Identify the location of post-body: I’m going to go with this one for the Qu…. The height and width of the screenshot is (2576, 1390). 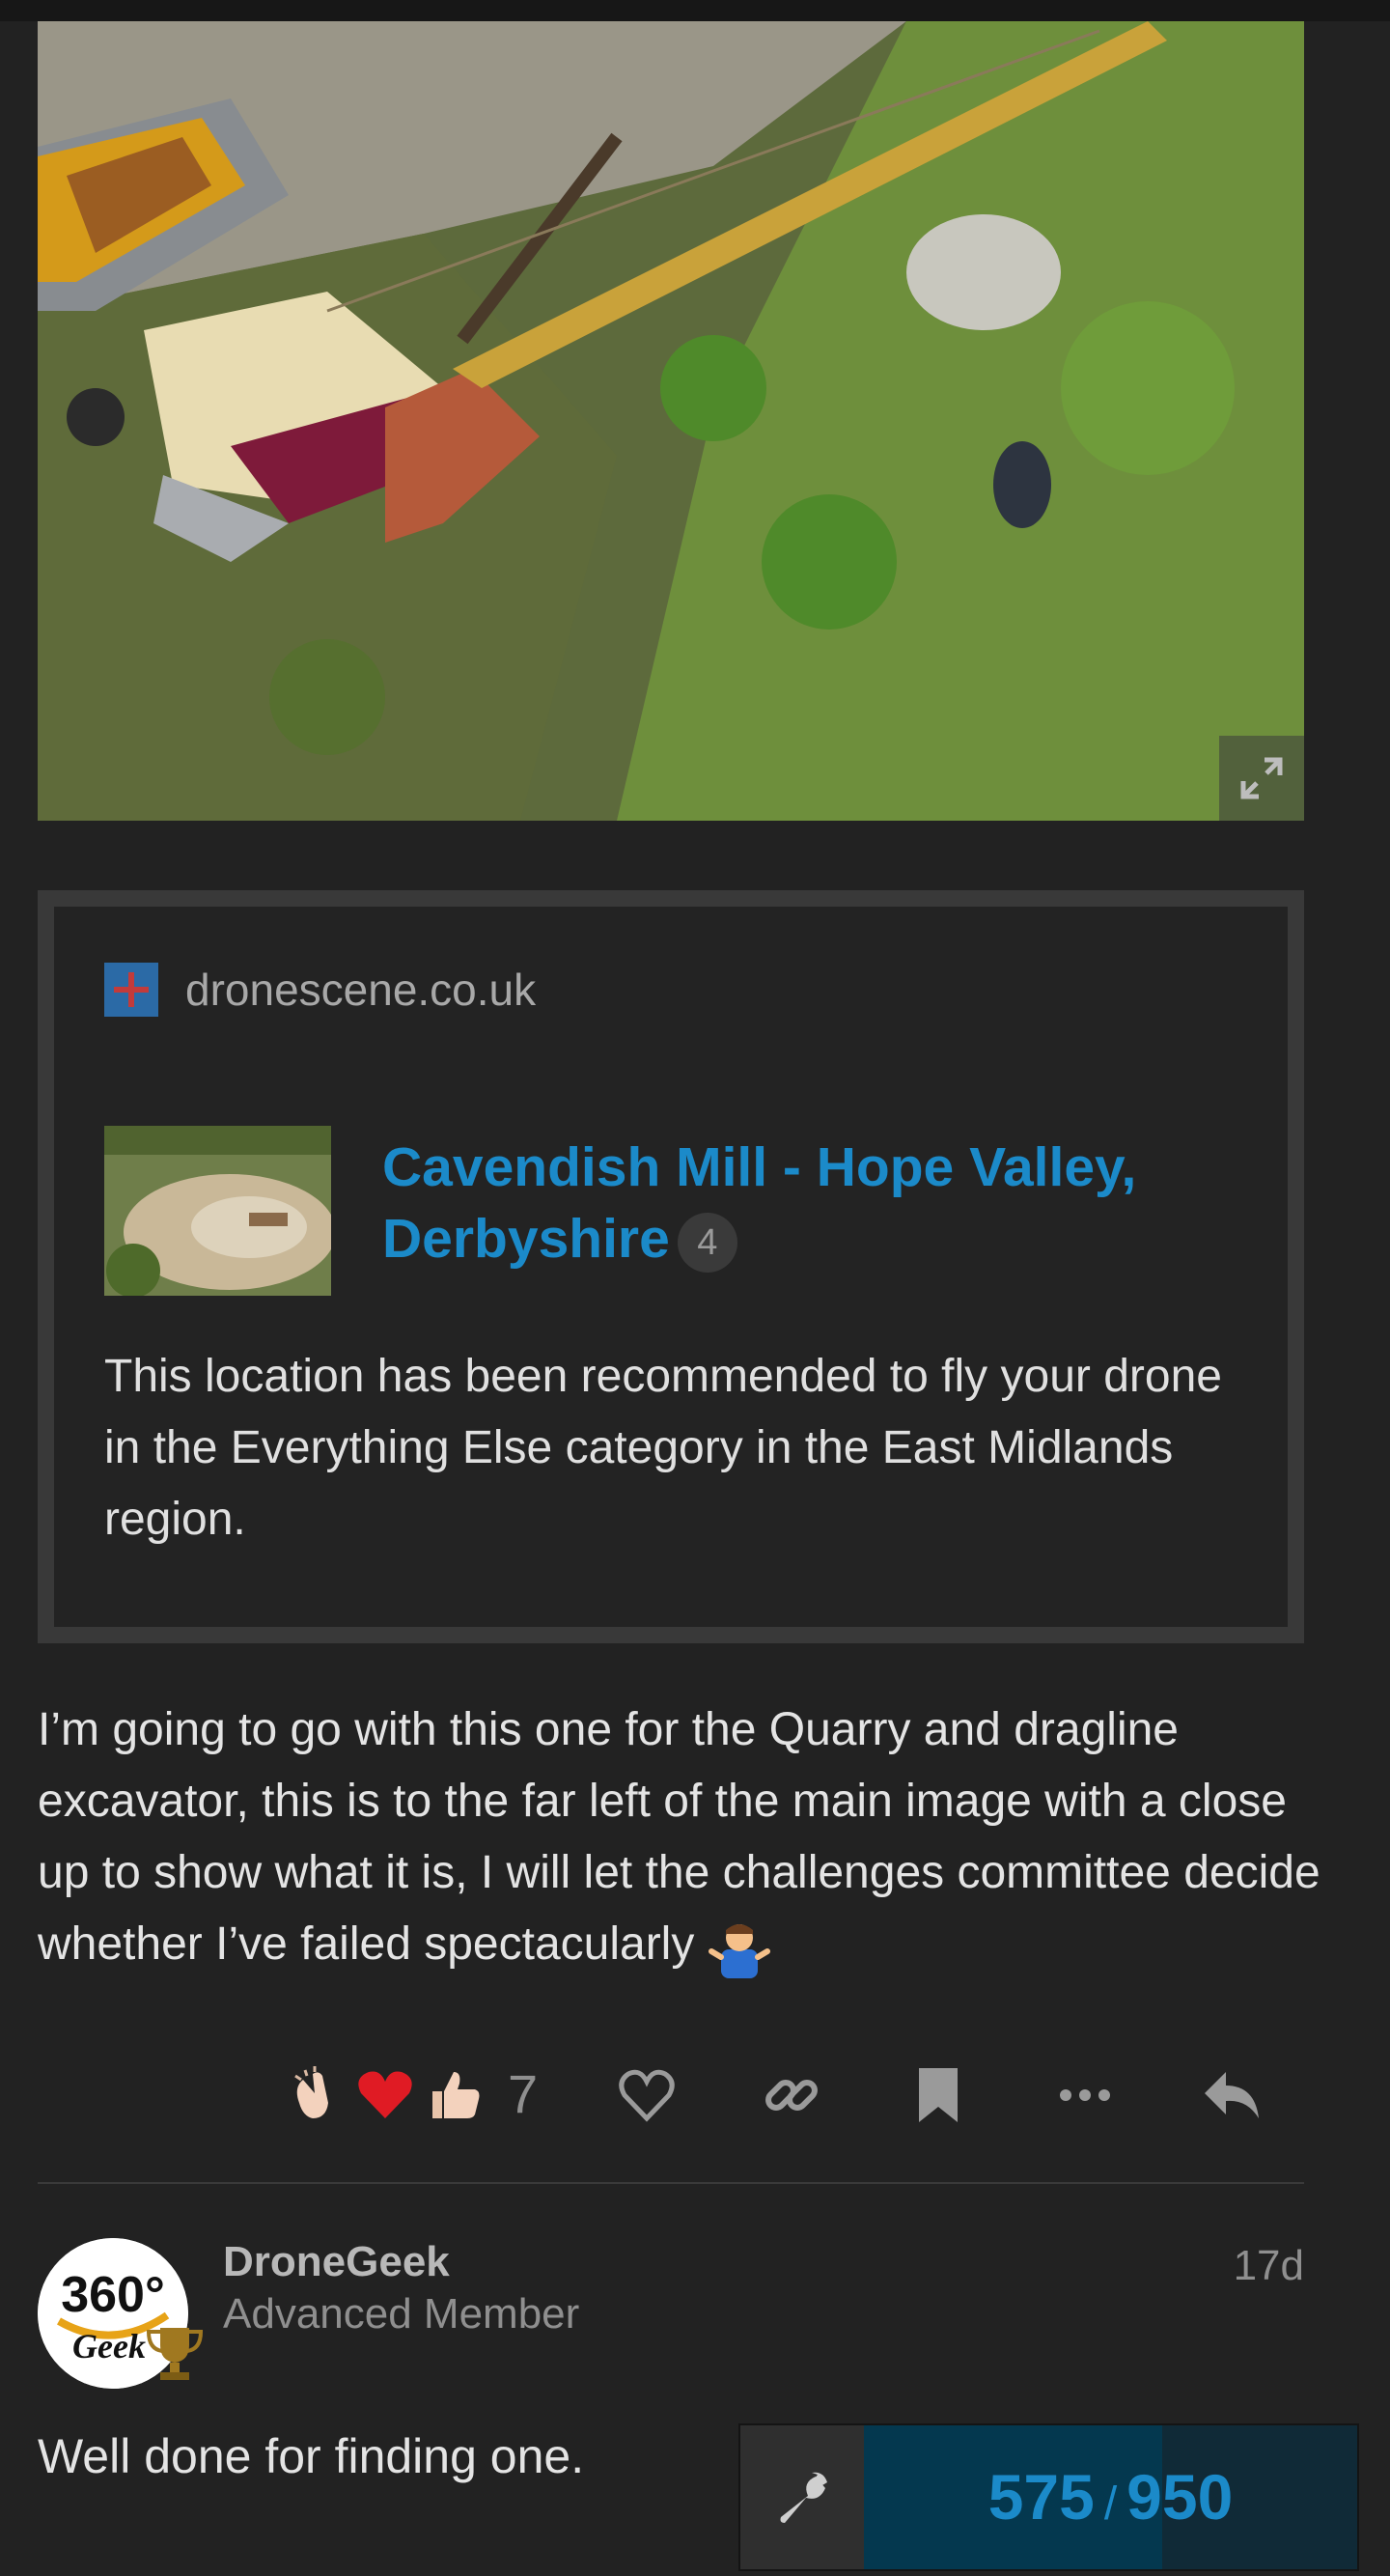
(679, 1837).